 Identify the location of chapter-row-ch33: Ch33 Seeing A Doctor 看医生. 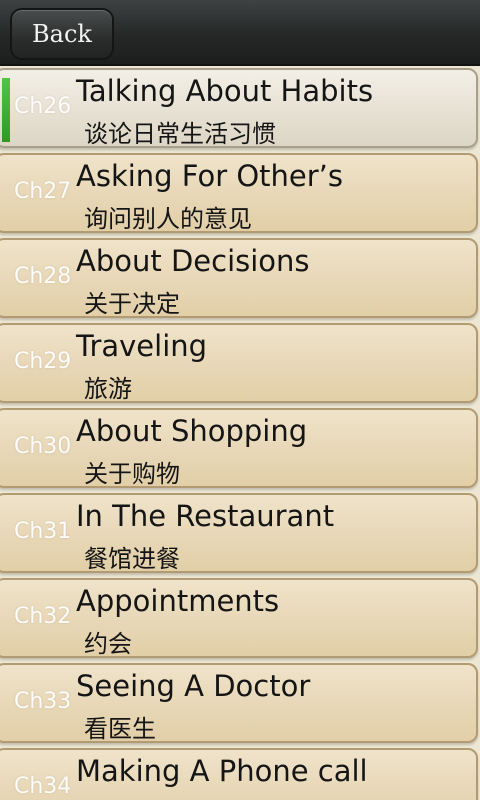
(239, 703).